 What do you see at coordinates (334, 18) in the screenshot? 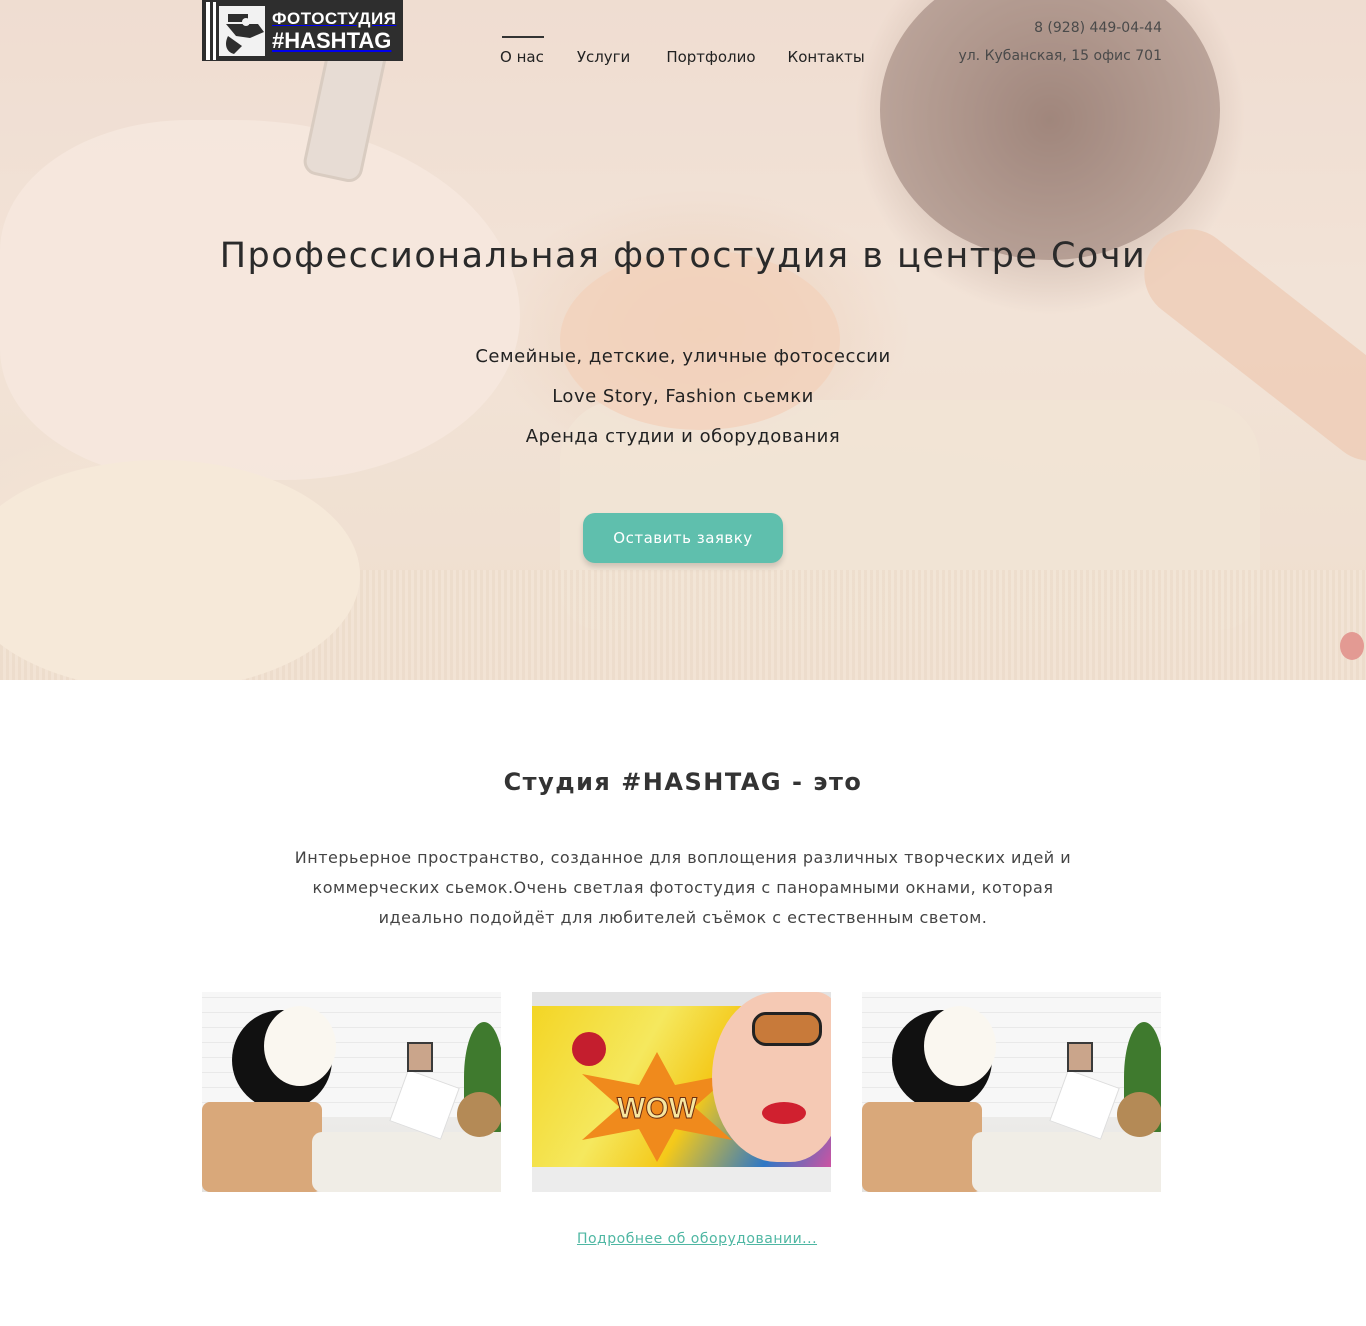
I see `logo-line-1: ФОТОСТУДИЯ` at bounding box center [334, 18].